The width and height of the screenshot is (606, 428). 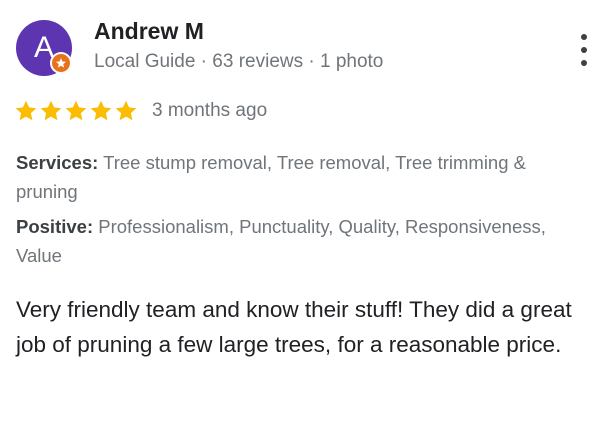 What do you see at coordinates (238, 62) in the screenshot?
I see `author-meta: Local Guide · 63 reviews · 1 photo` at bounding box center [238, 62].